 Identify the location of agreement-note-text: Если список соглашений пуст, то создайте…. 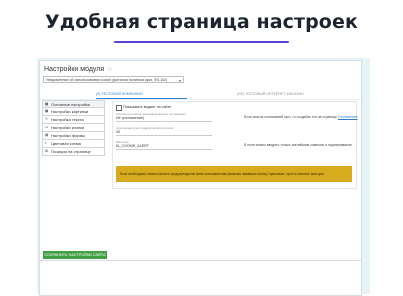
(290, 117).